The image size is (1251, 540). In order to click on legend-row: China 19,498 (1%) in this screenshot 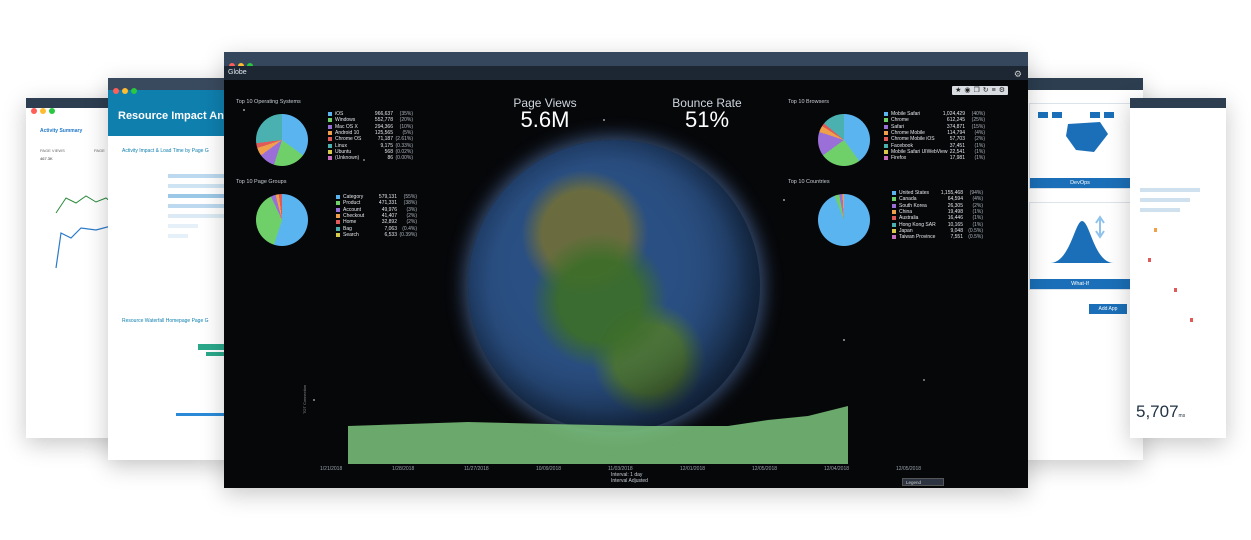, I will do `click(937, 212)`.